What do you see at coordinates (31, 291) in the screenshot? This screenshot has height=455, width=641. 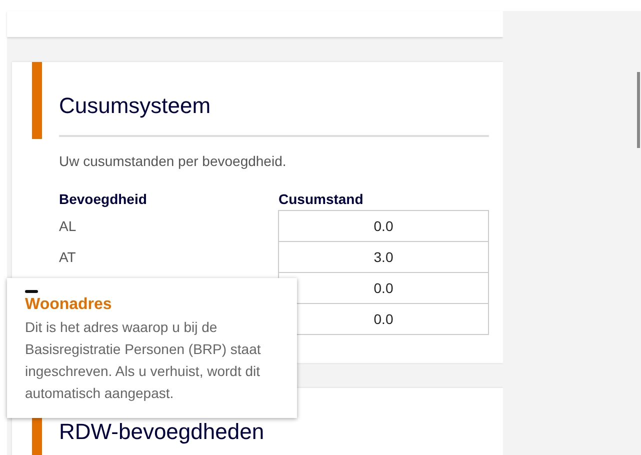 I see `dash-icon` at bounding box center [31, 291].